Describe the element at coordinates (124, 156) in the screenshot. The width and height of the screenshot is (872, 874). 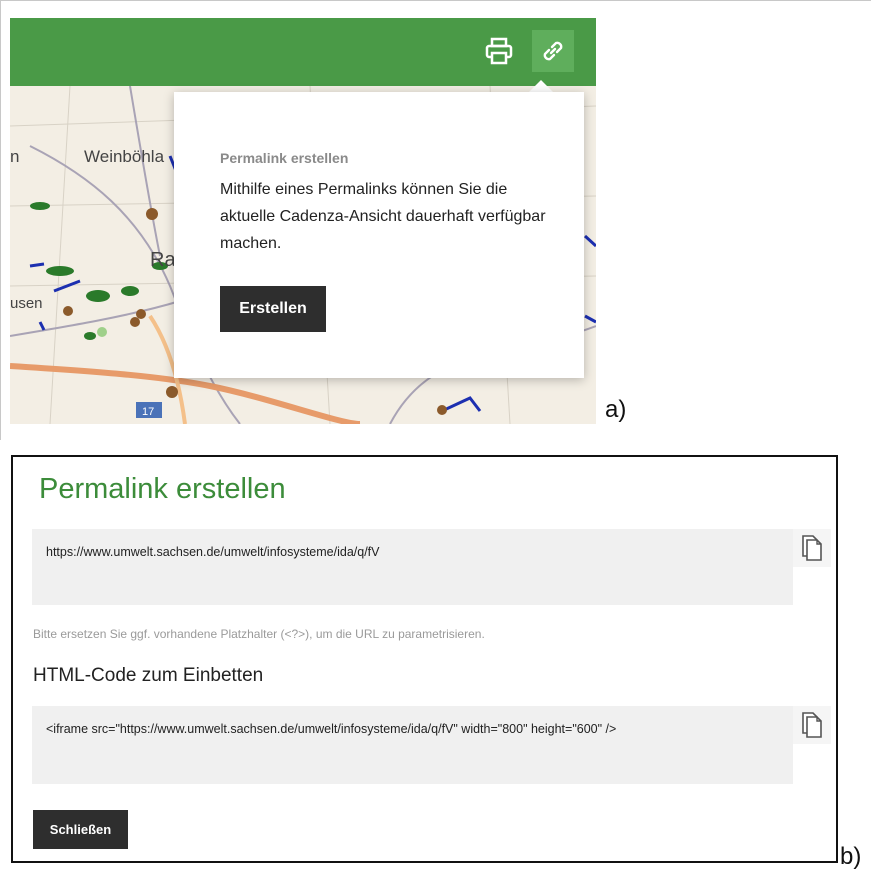
I see `map-label-town1: Weinböhla` at that location.